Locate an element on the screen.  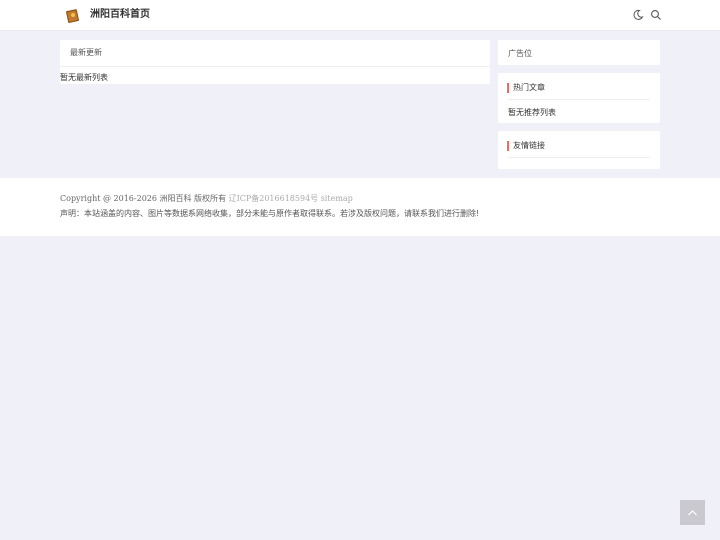
icp-link: 辽ICP备2016618594号 is located at coordinates (274, 198).